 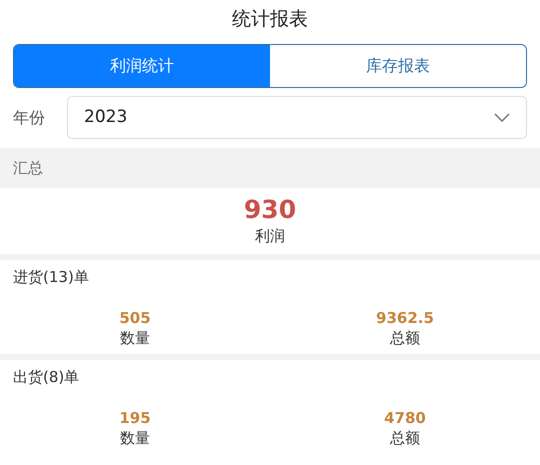 What do you see at coordinates (502, 117) in the screenshot?
I see `chevron-down-icon` at bounding box center [502, 117].